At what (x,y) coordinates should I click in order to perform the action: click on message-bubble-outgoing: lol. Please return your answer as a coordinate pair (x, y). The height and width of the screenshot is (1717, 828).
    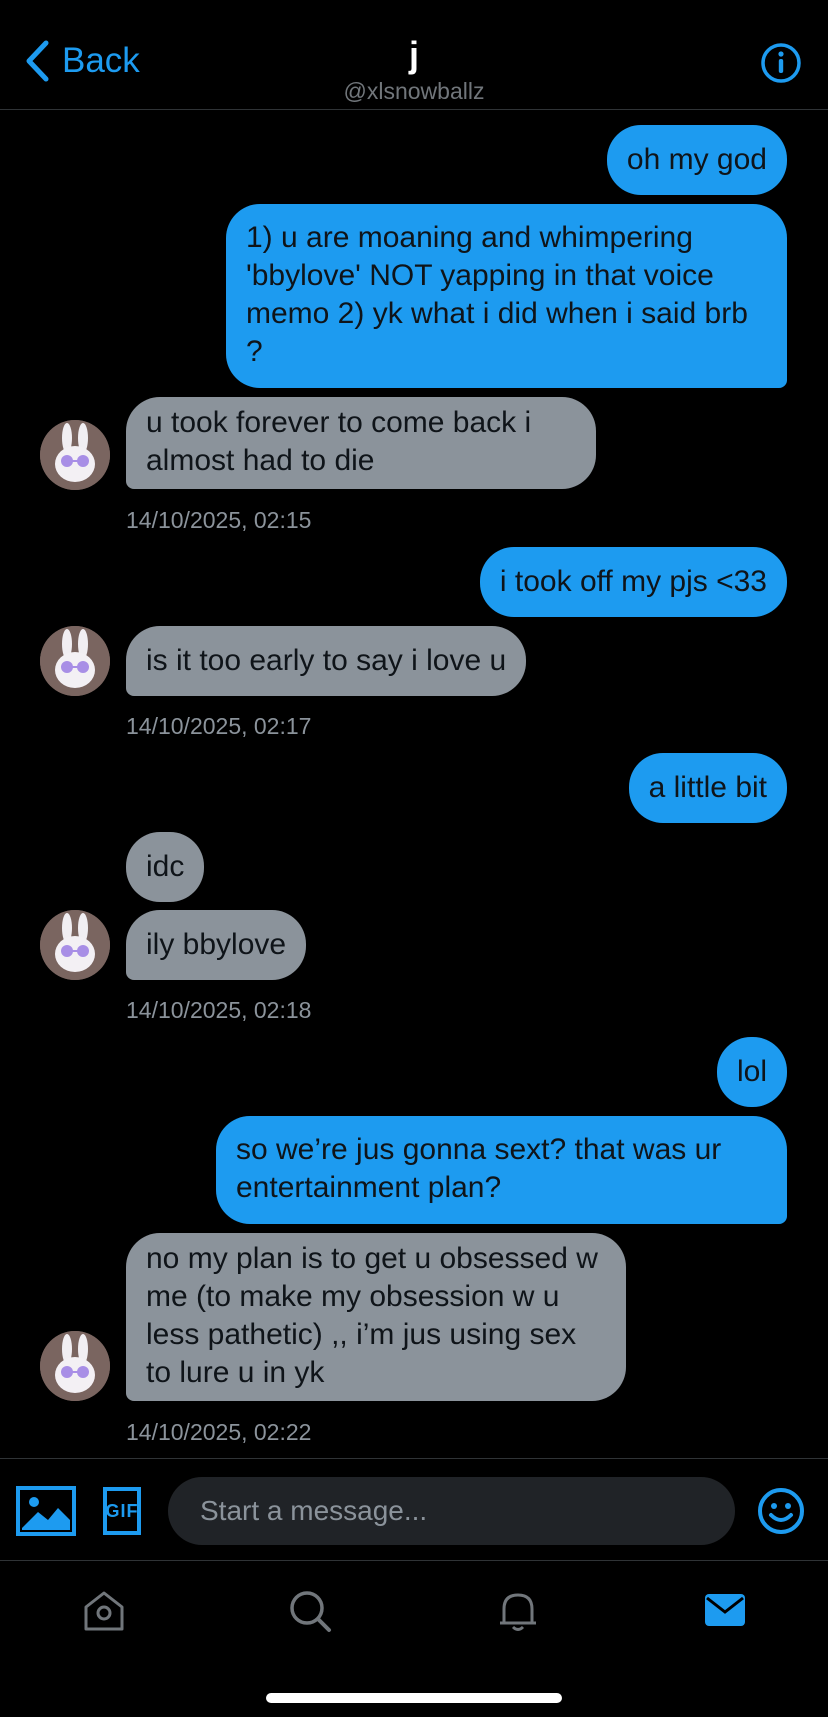
    Looking at the image, I should click on (751, 1072).